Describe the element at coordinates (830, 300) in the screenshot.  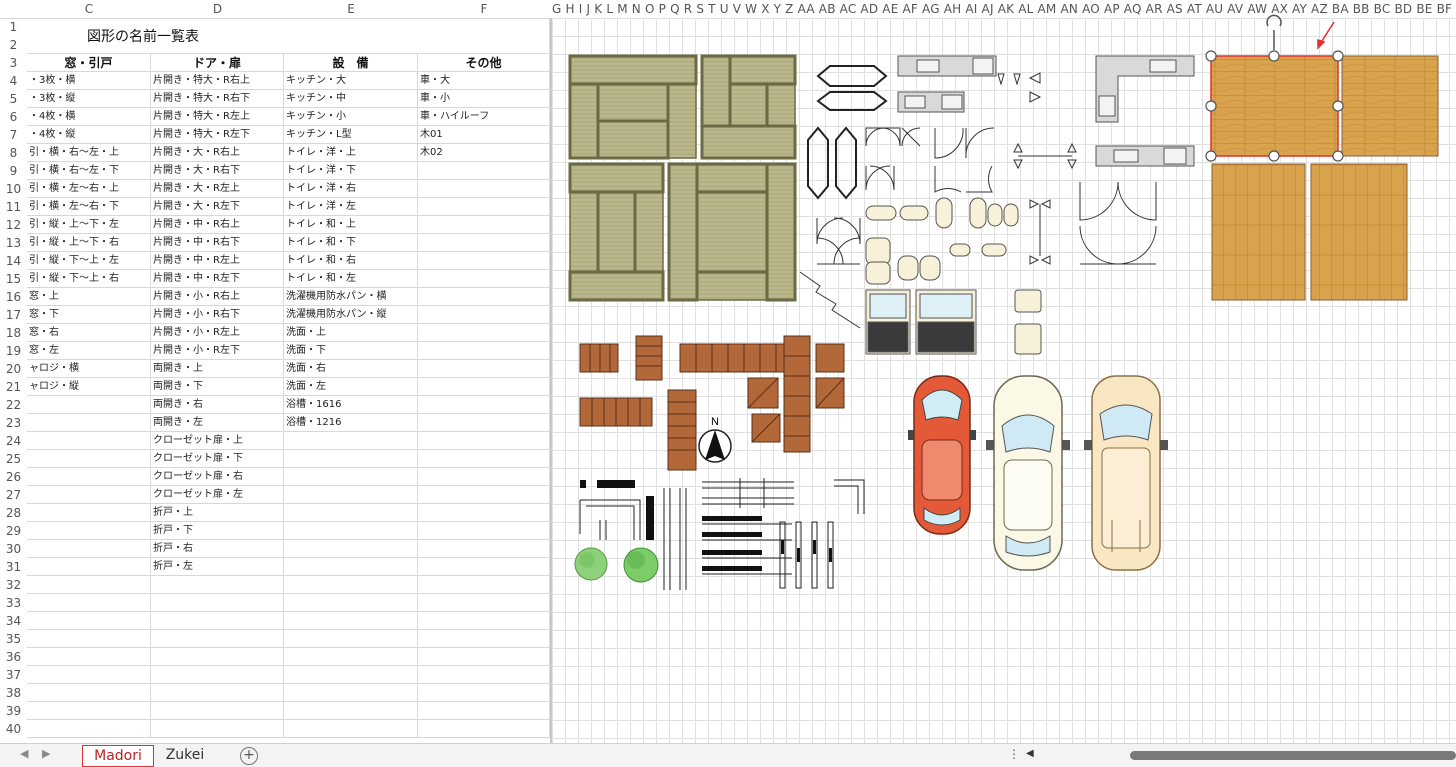
I see `break-line-shape` at that location.